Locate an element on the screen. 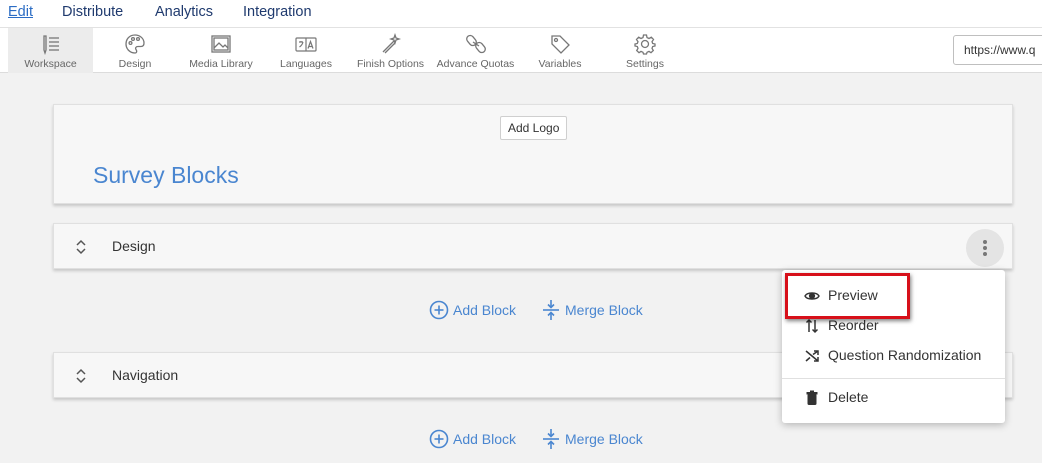  block-actions: Add Block Merge Block is located at coordinates (521, 440).